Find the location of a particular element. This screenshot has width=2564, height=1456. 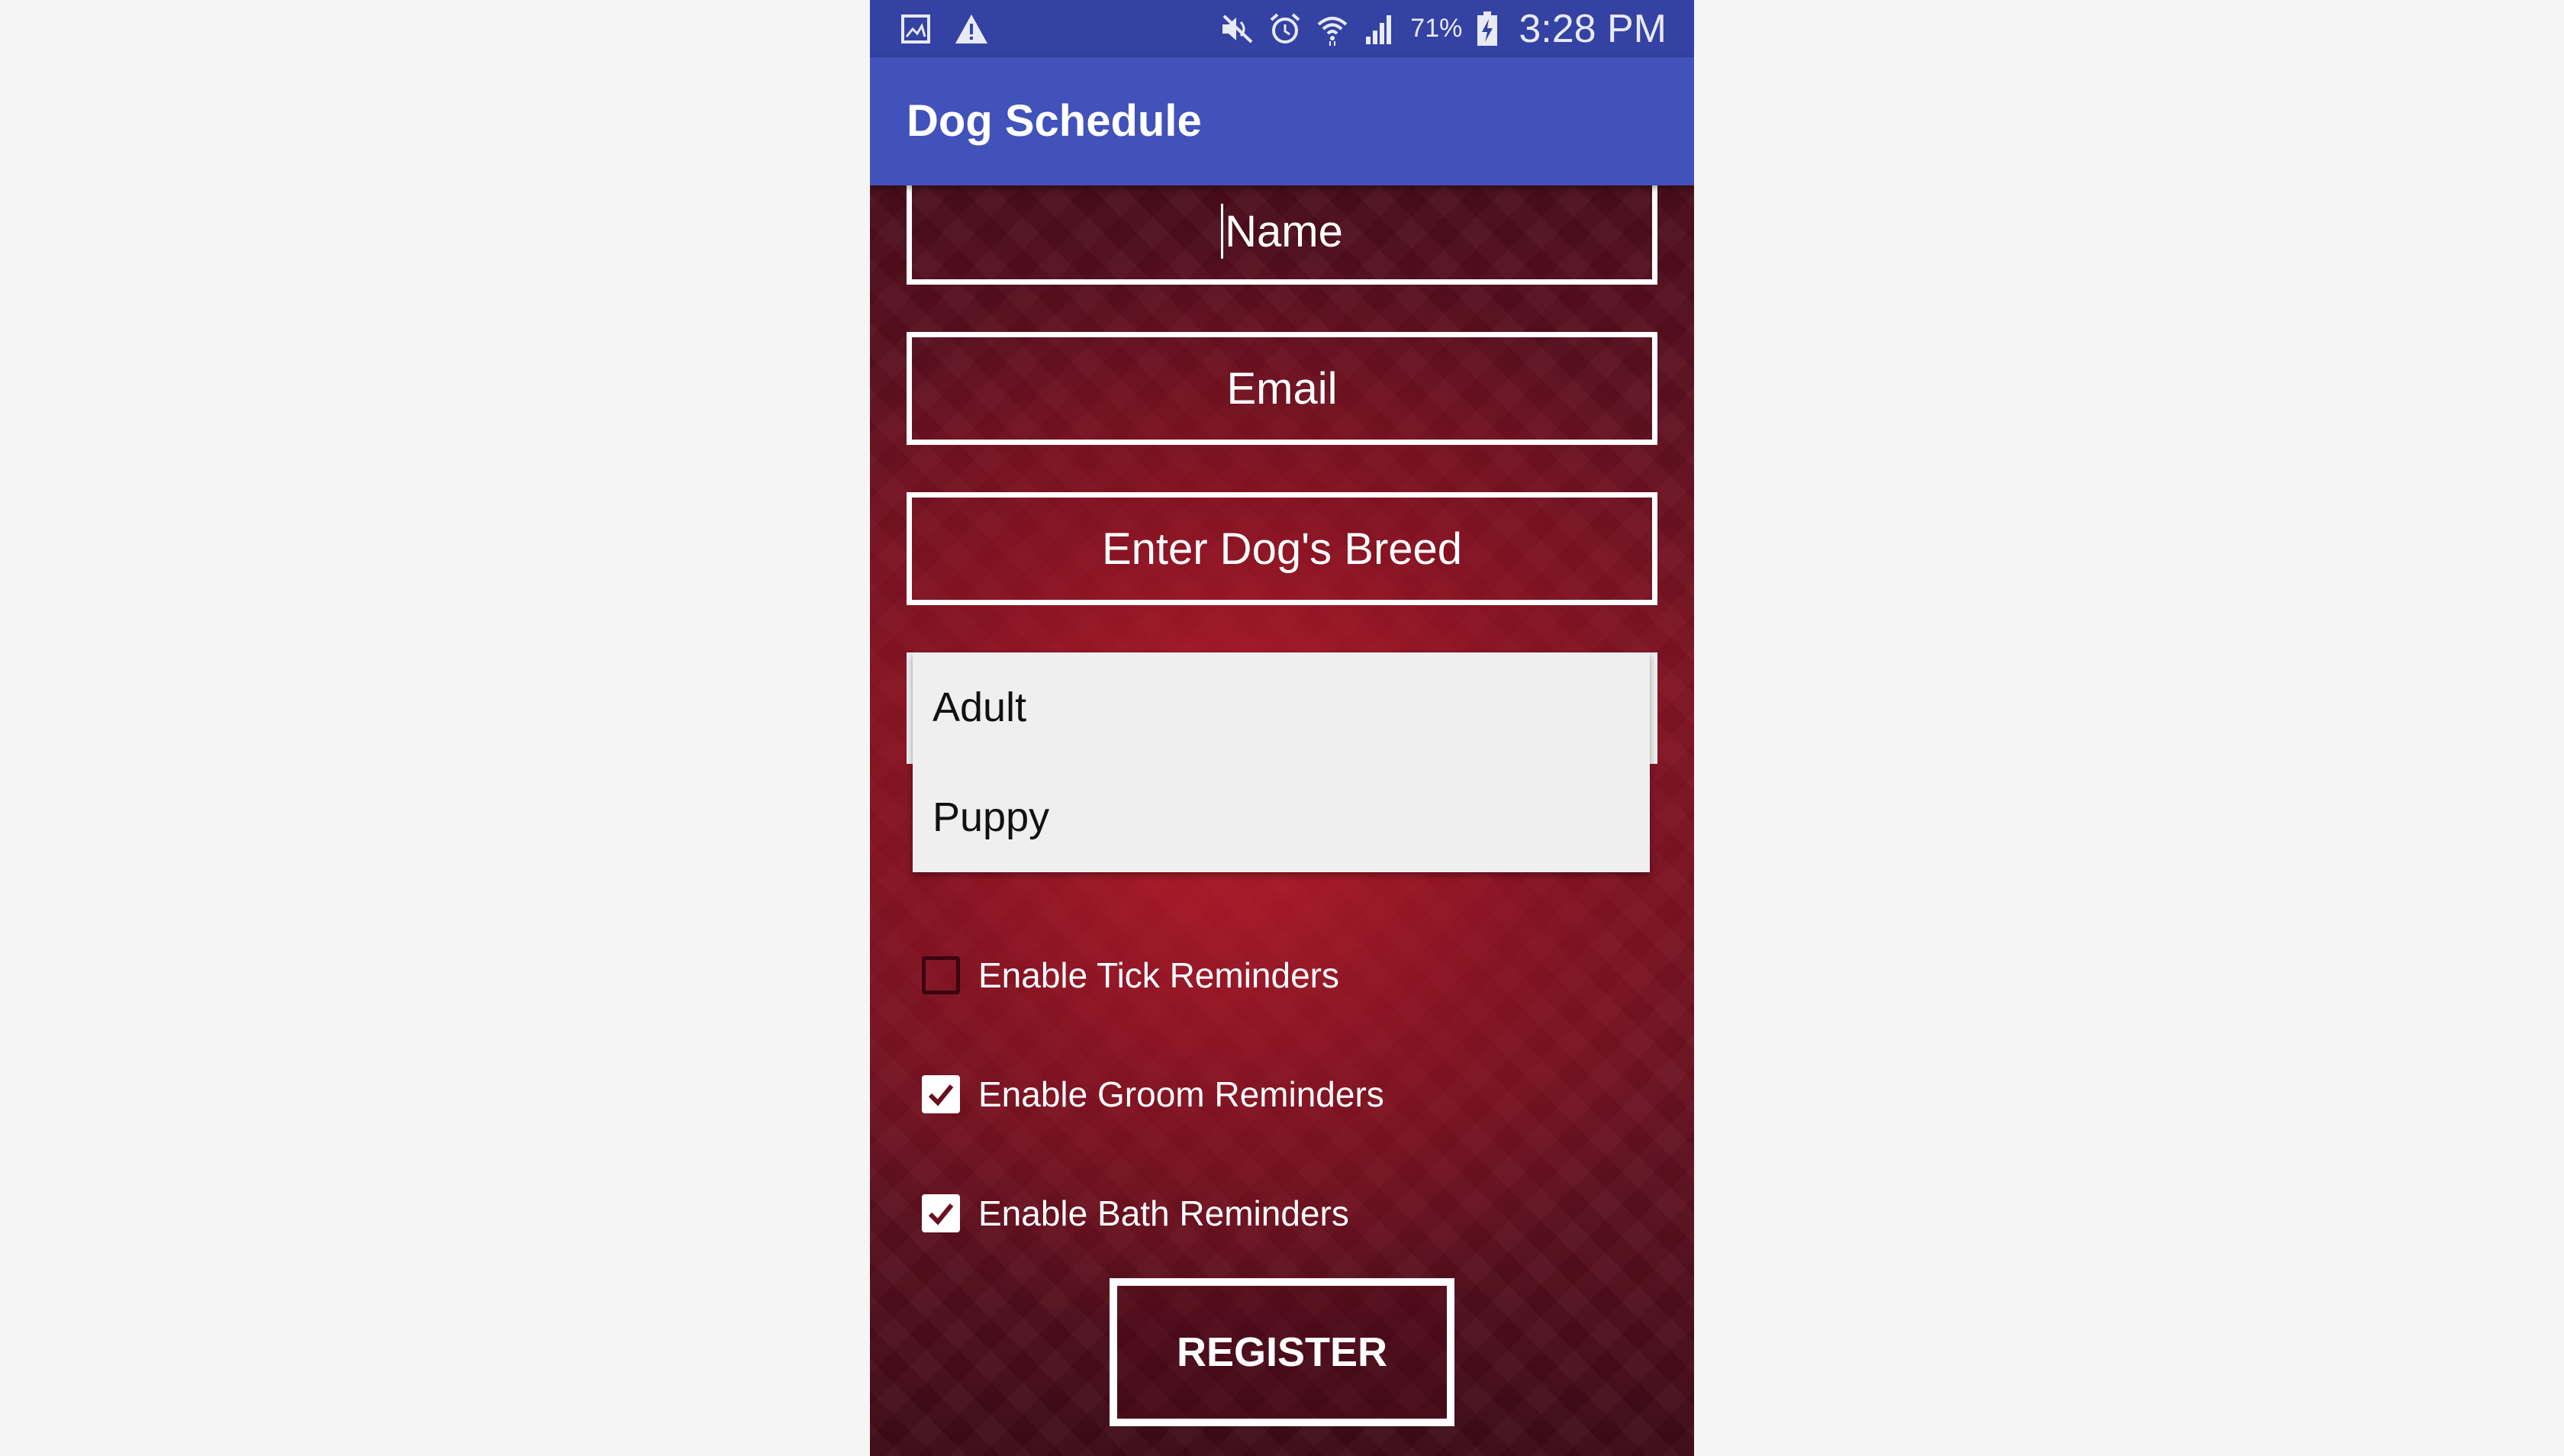

battery-charging-icon is located at coordinates (1487, 29).